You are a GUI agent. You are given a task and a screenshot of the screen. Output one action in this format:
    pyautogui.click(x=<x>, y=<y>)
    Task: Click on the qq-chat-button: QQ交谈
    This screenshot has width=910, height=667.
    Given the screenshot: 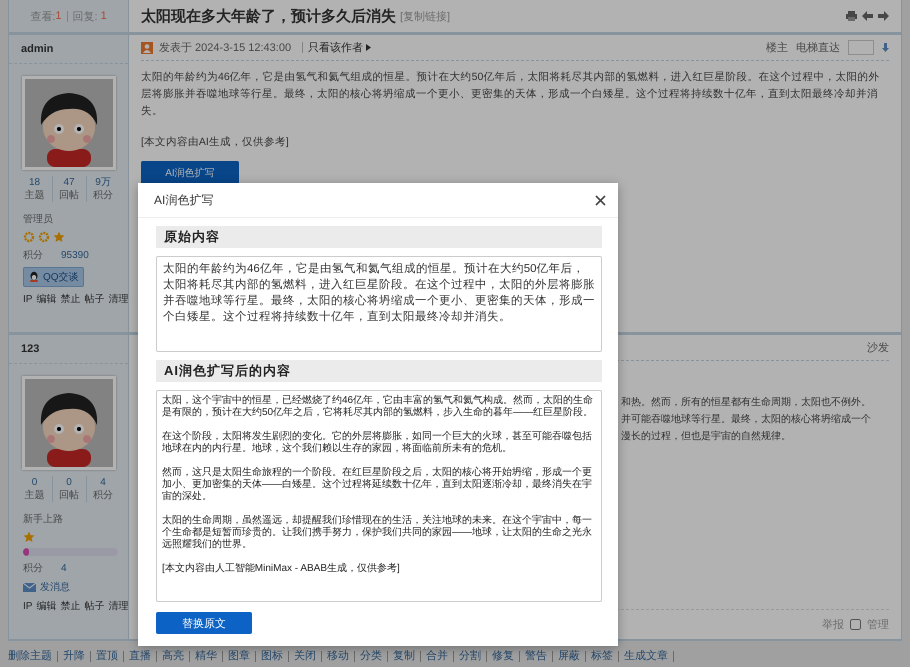 What is the action you would take?
    pyautogui.click(x=53, y=277)
    